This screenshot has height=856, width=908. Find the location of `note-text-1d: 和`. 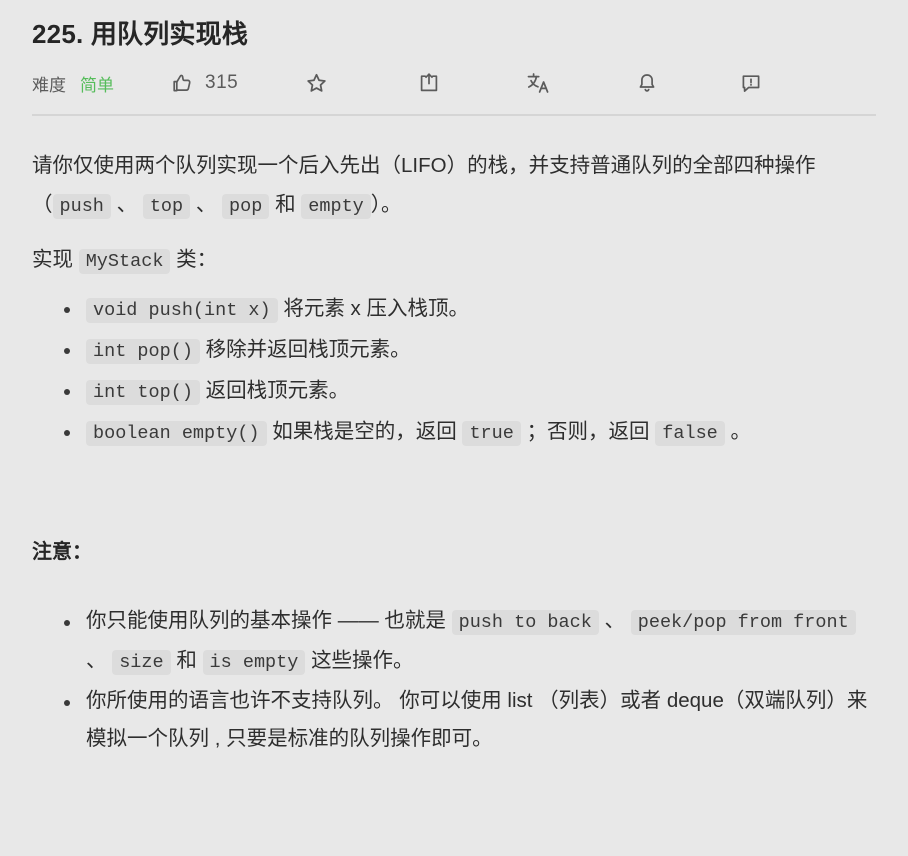

note-text-1d: 和 is located at coordinates (186, 660).